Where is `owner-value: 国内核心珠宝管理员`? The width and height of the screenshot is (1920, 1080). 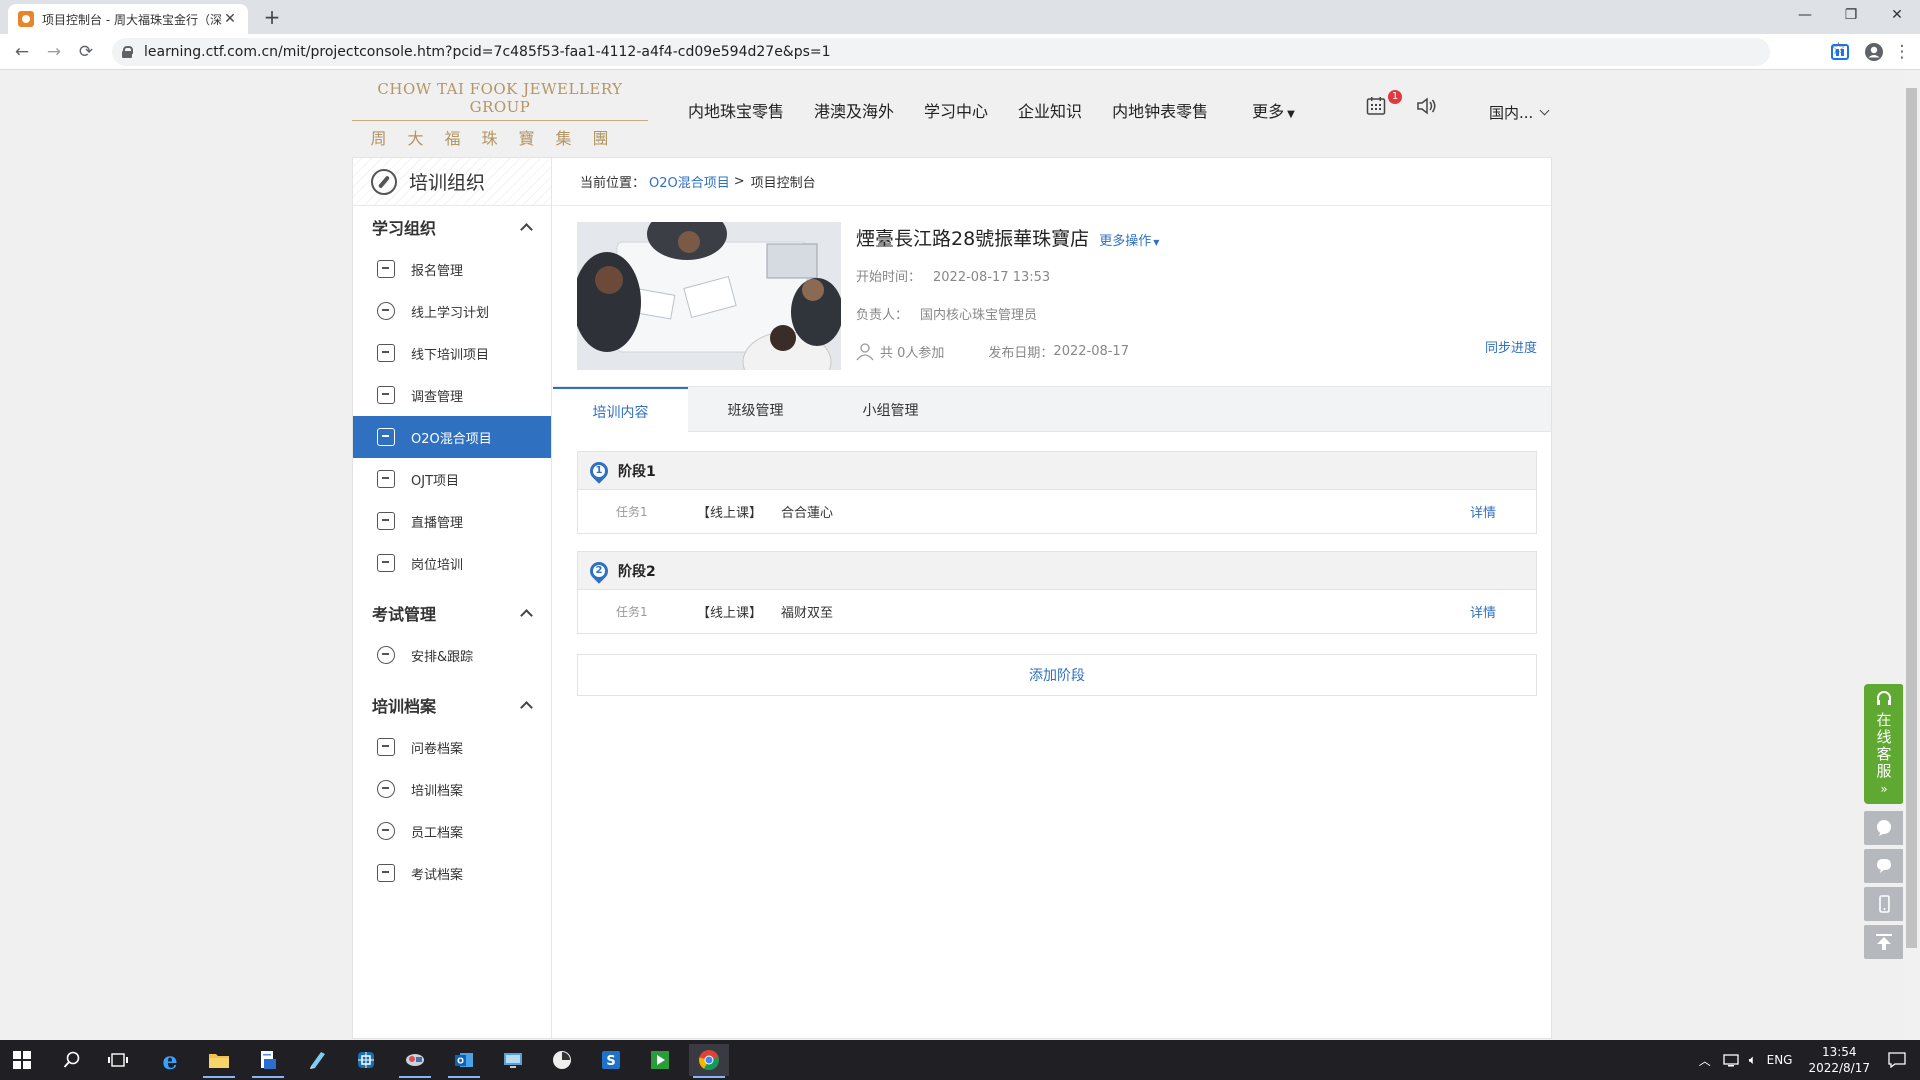 owner-value: 国内核心珠宝管理员 is located at coordinates (979, 315).